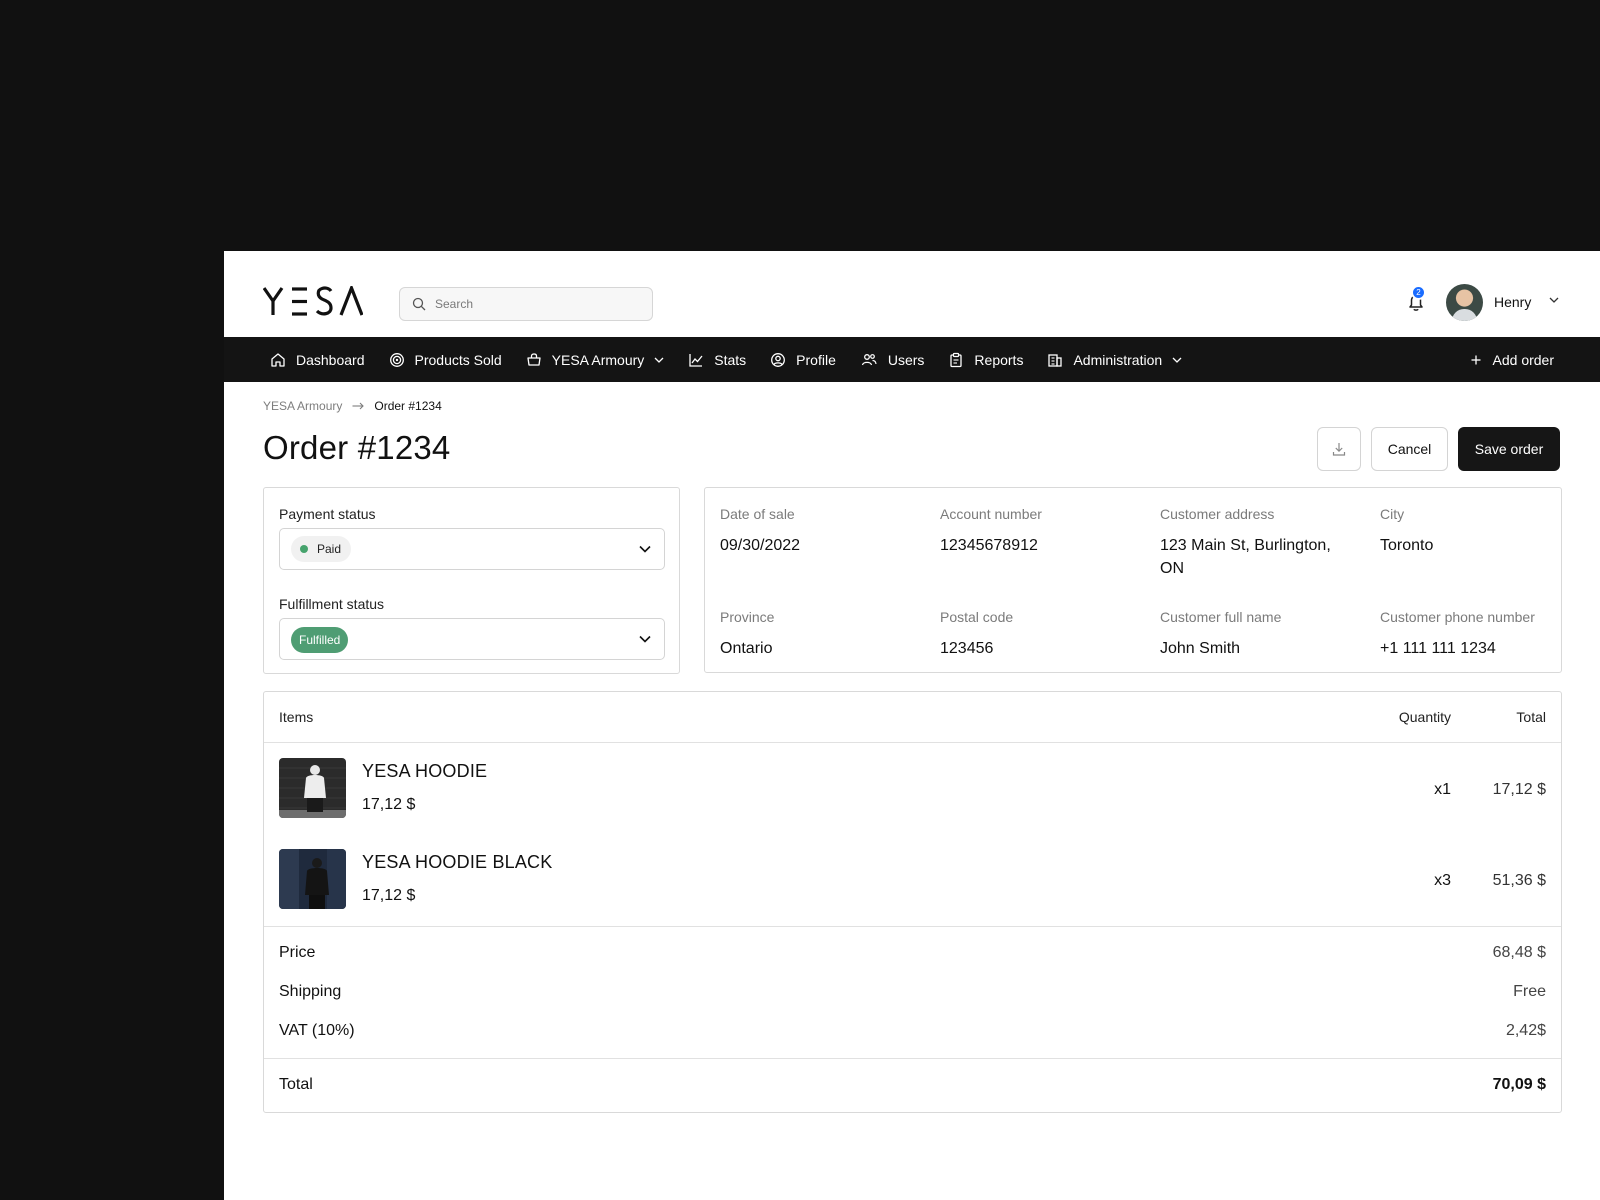 The image size is (1600, 1200). I want to click on white-hoodie-image, so click(312, 788).